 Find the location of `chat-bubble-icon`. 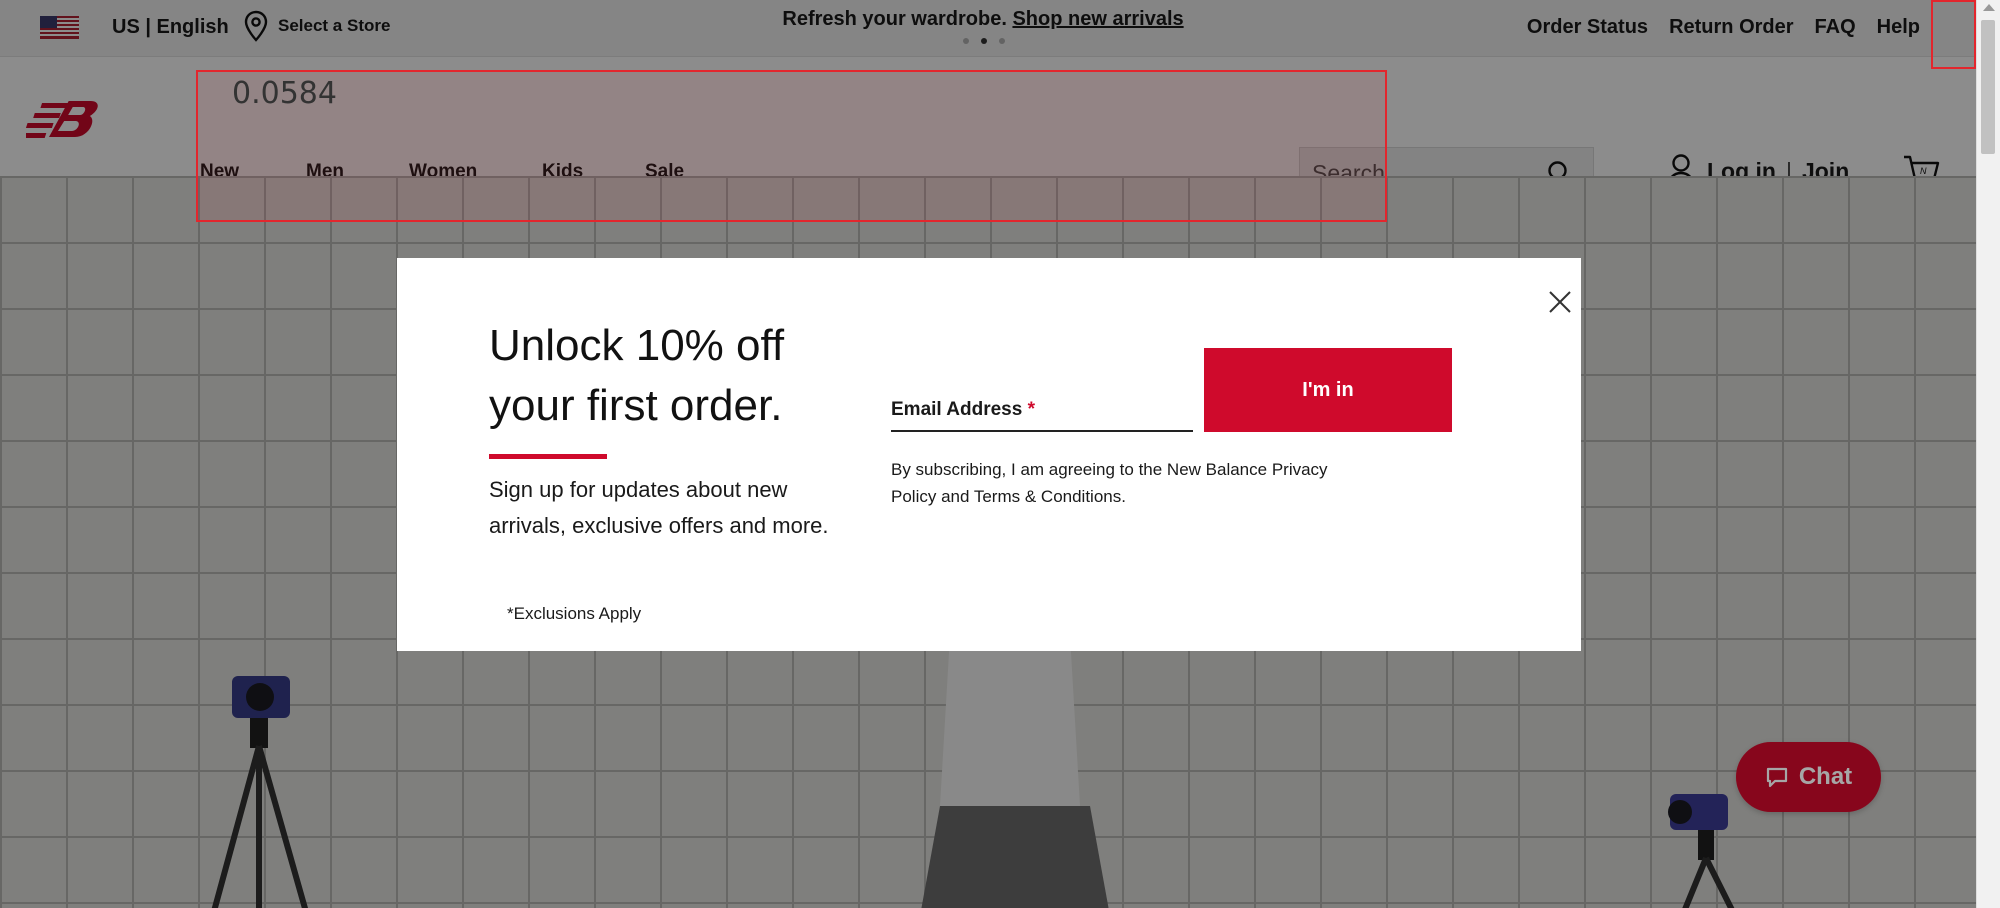

chat-bubble-icon is located at coordinates (1776, 777).